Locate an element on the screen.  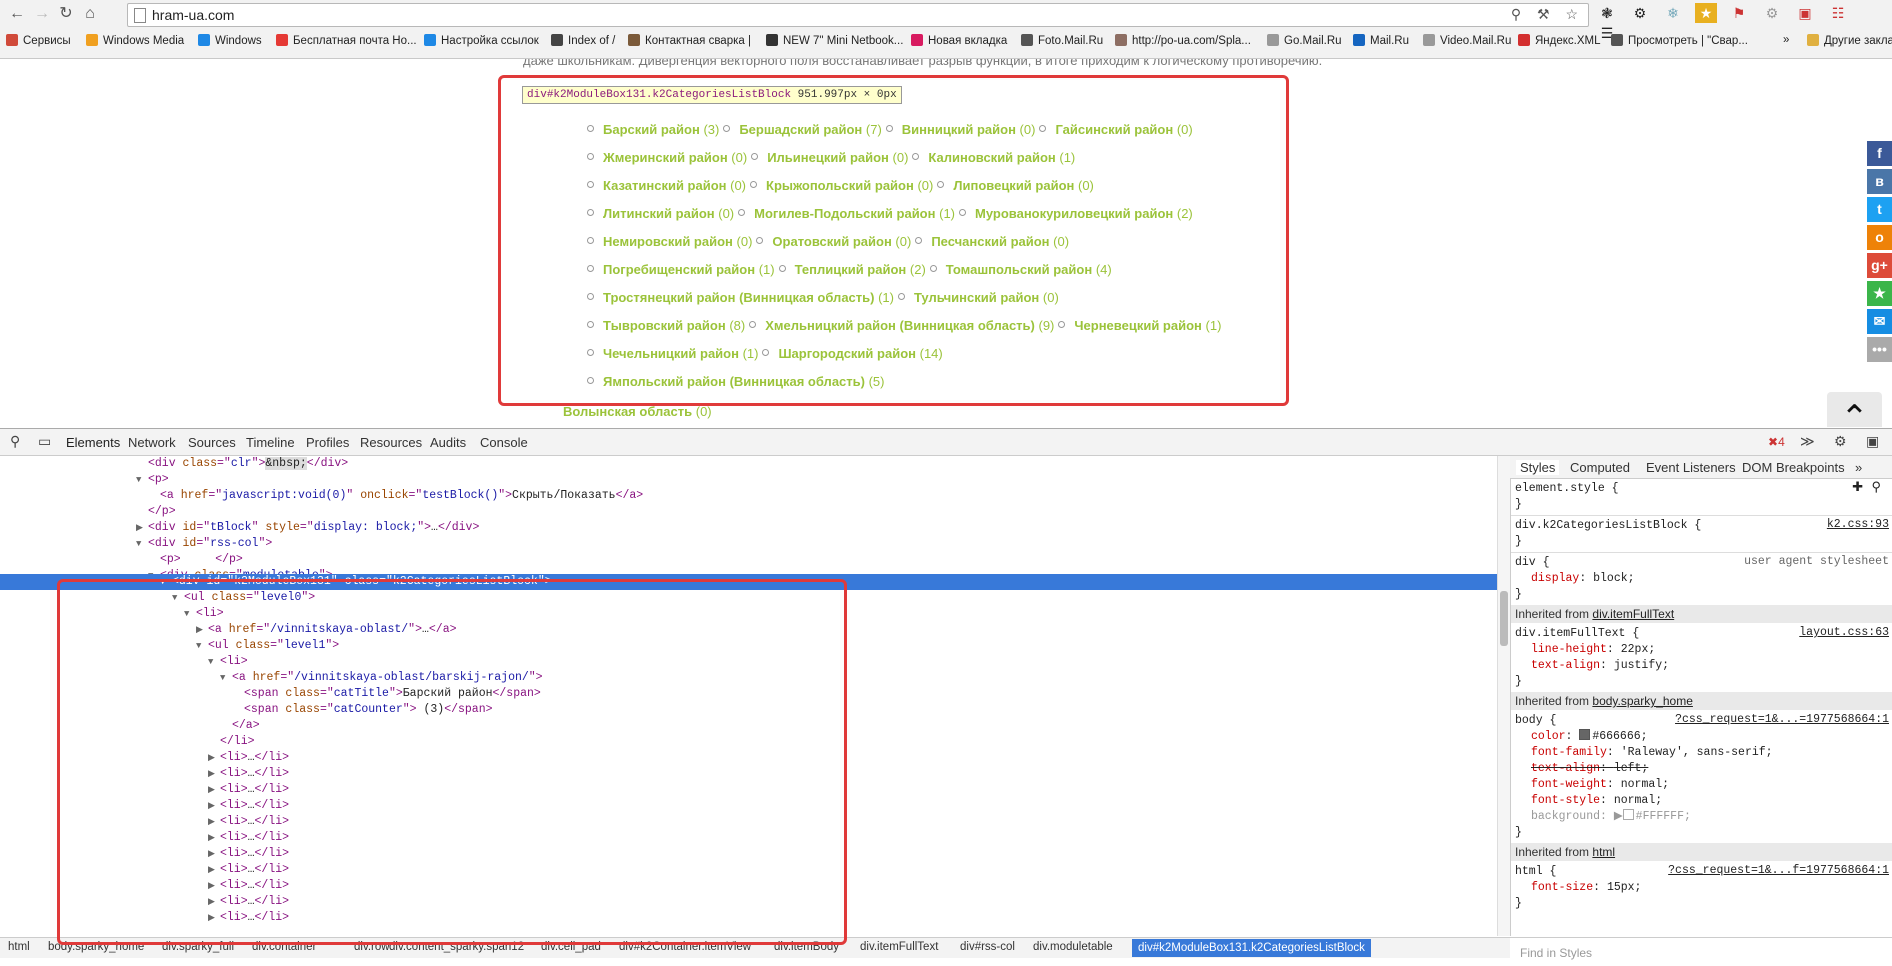
devtools-tab: Sources is located at coordinates (212, 442).